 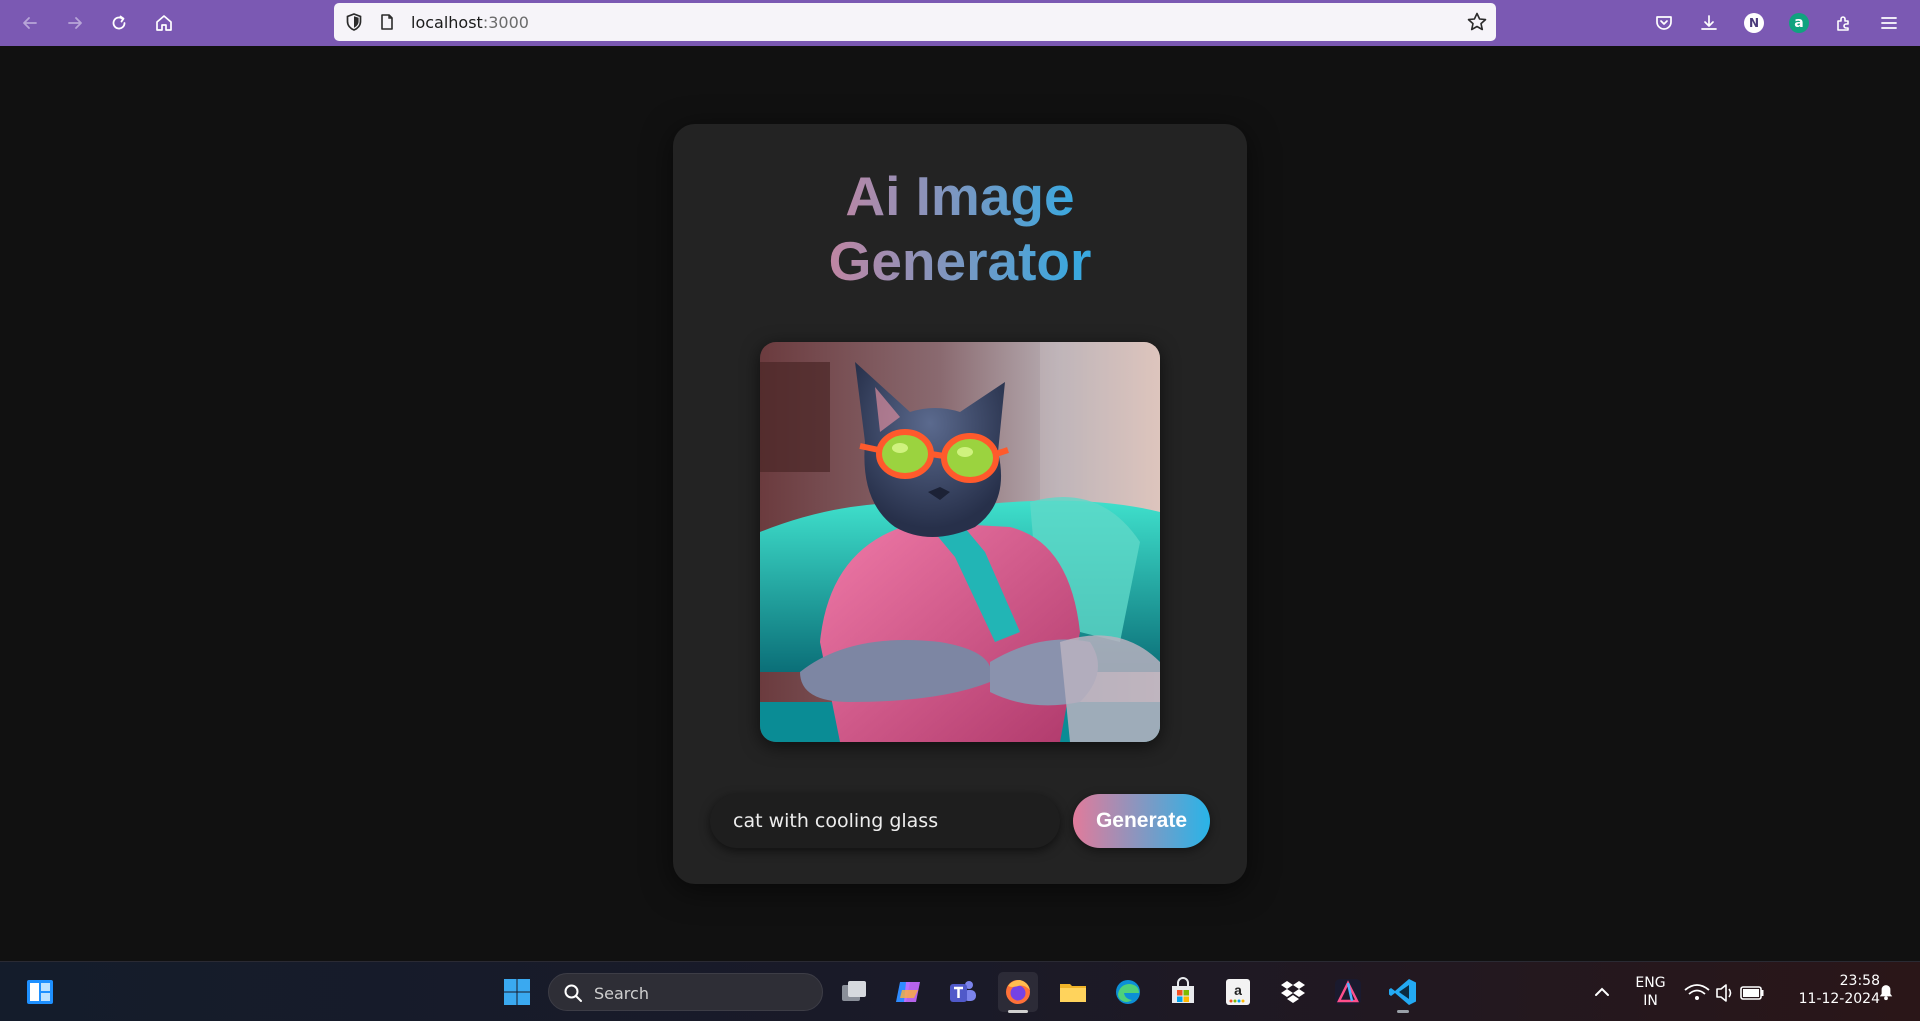 I want to click on extensions-icon, so click(x=1843, y=23).